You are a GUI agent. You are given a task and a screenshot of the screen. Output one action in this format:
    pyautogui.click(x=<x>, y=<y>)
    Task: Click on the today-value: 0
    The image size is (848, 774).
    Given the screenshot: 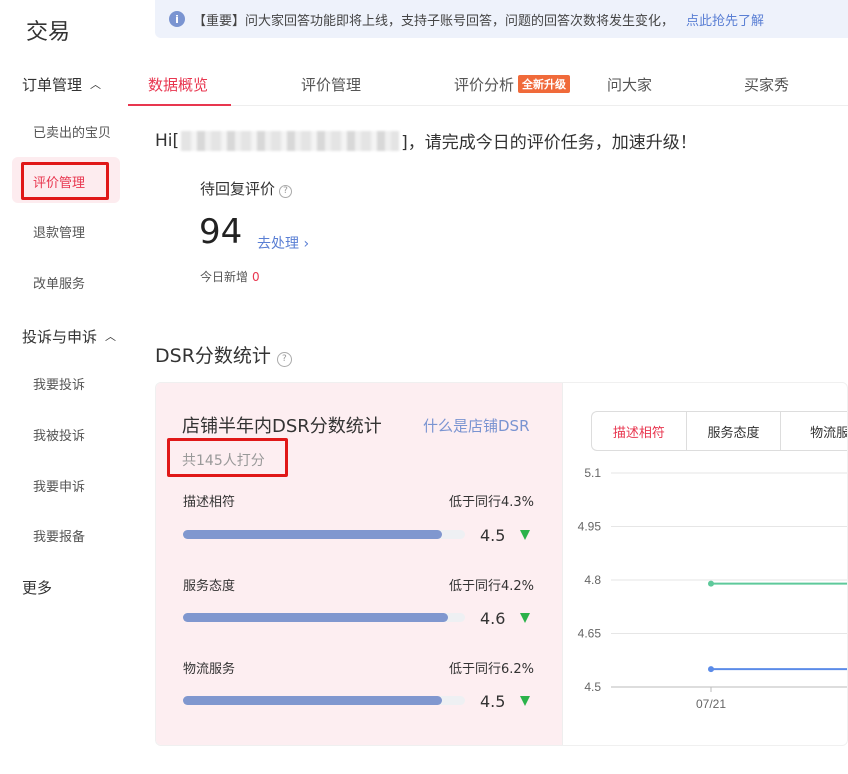 What is the action you would take?
    pyautogui.click(x=256, y=277)
    